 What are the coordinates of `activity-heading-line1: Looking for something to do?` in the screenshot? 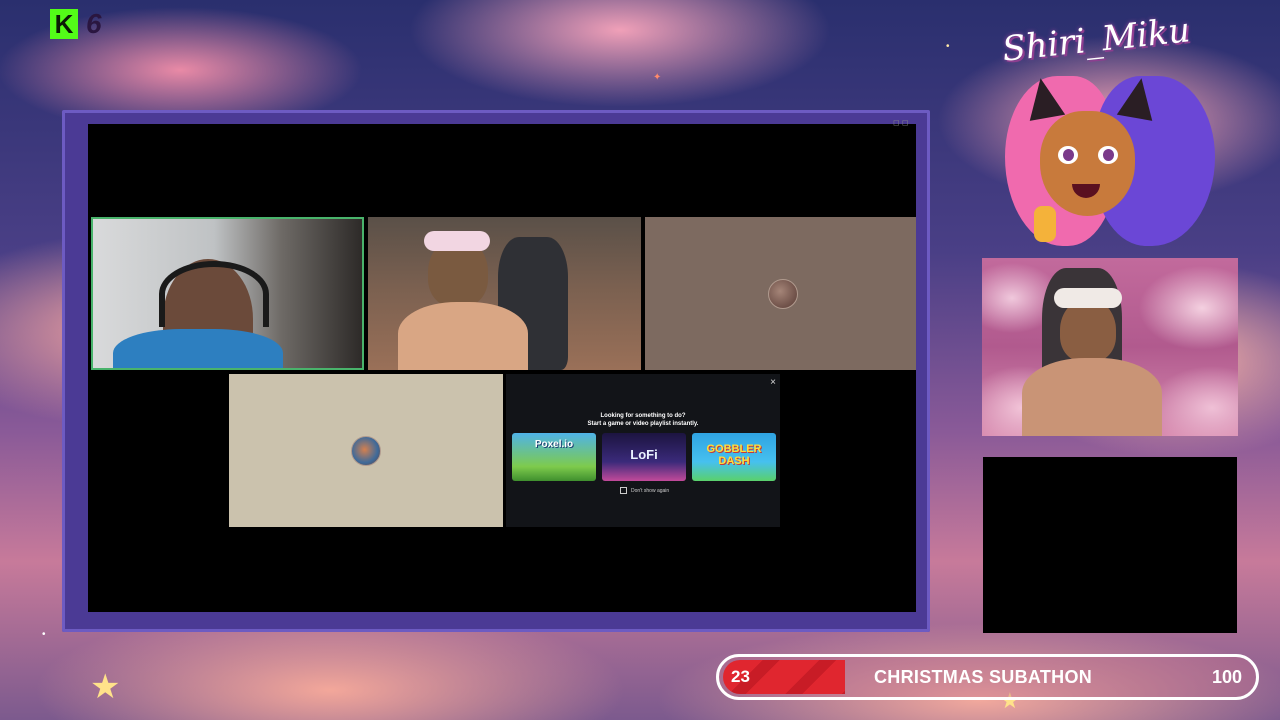 It's located at (643, 416).